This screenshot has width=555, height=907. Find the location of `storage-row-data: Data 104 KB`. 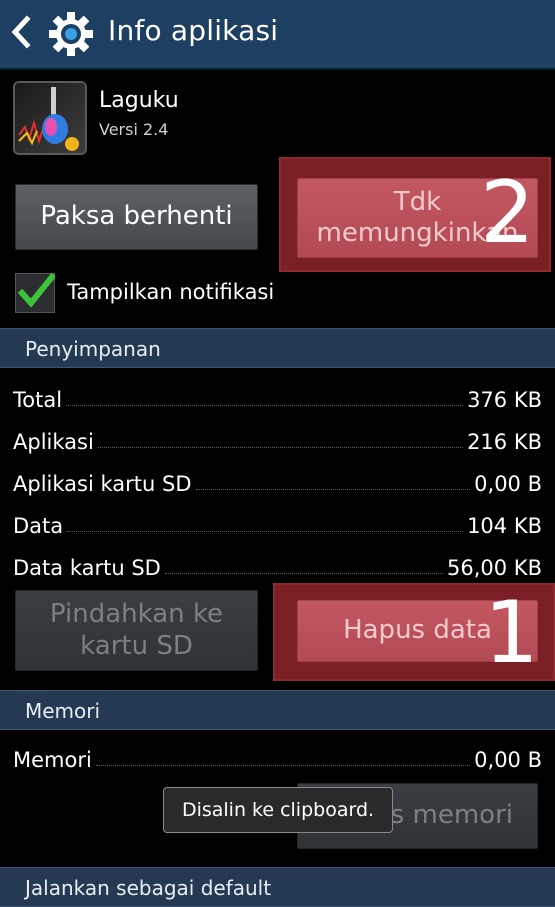

storage-row-data: Data 104 KB is located at coordinates (277, 523).